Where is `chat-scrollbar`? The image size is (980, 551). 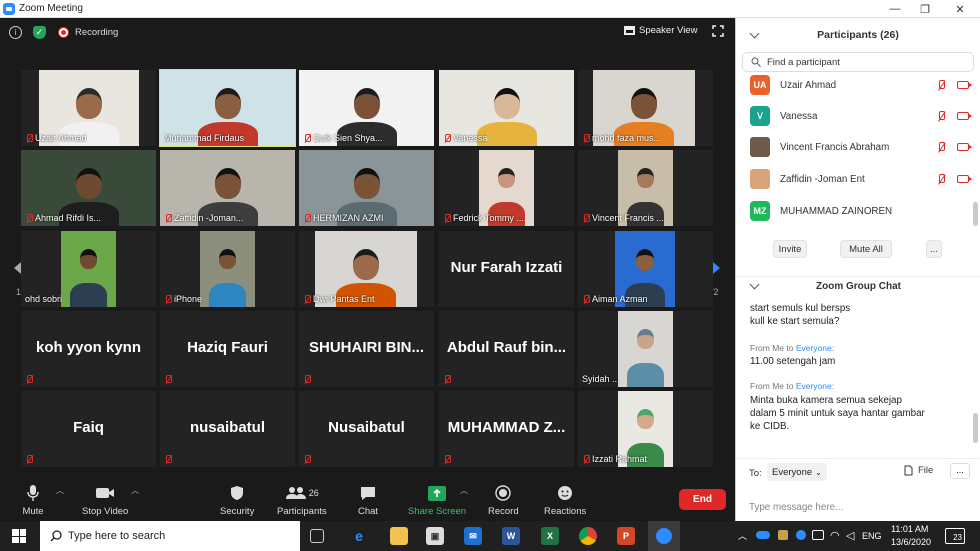
chat-scrollbar is located at coordinates (975, 428).